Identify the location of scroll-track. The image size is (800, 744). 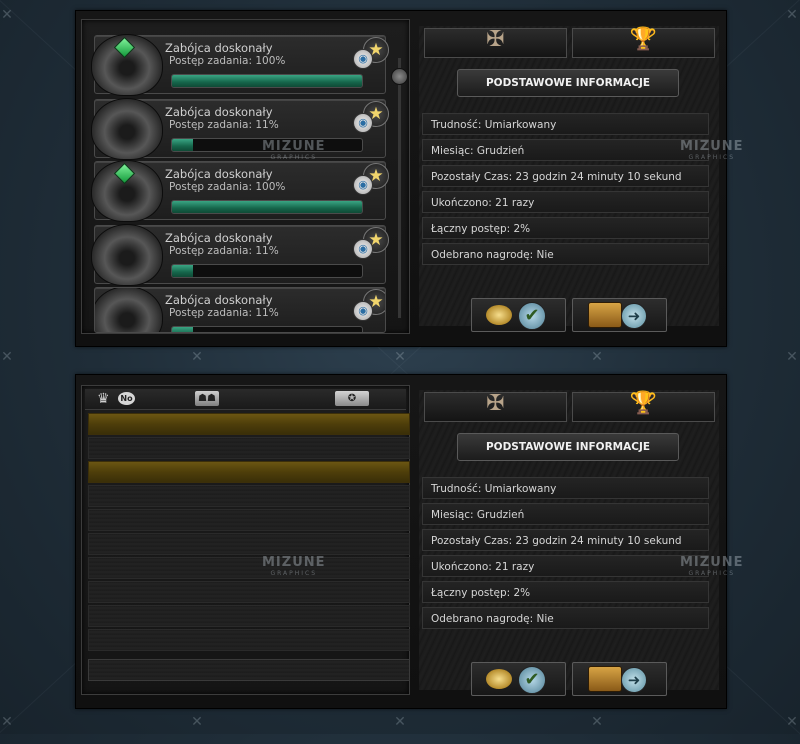
(399, 188).